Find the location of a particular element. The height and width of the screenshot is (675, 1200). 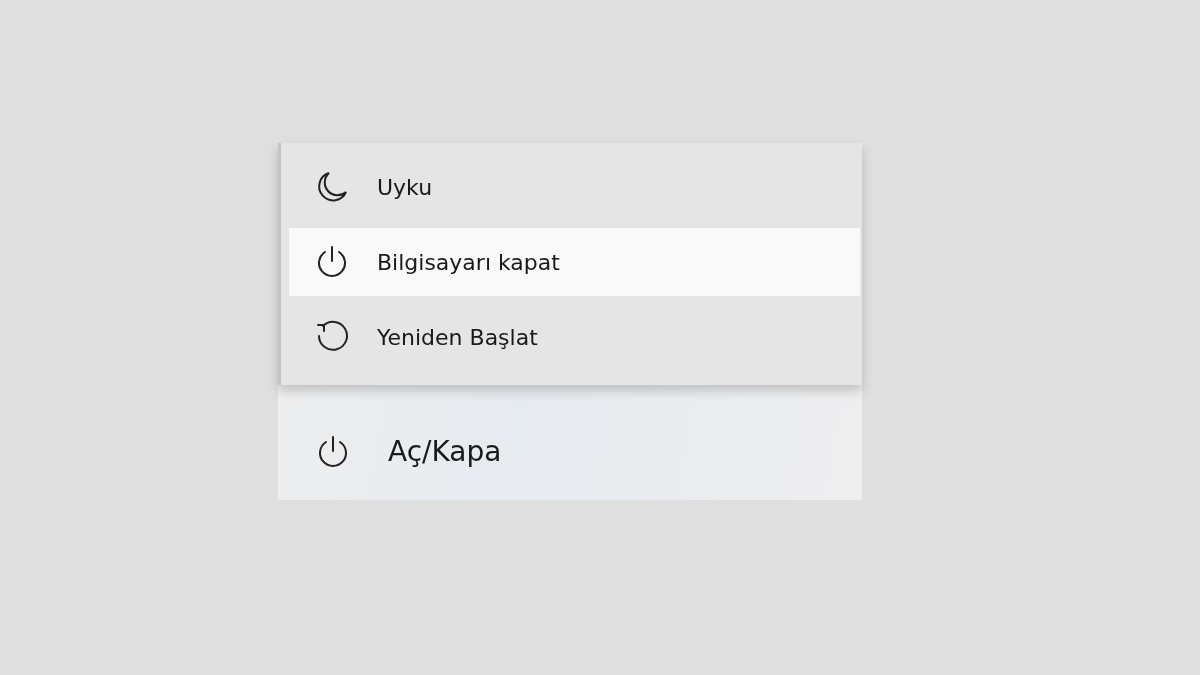

moon-icon is located at coordinates (332, 187).